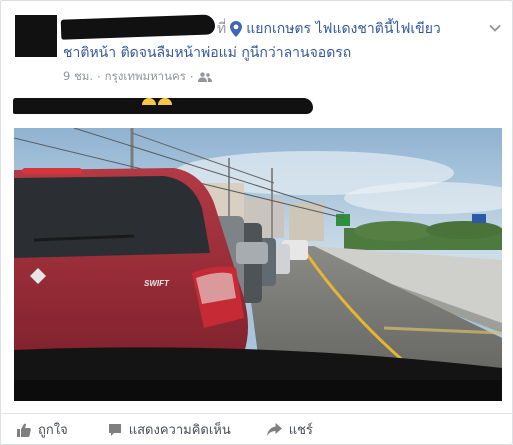 The image size is (513, 445). Describe the element at coordinates (343, 29) in the screenshot. I see `place-link: แยกเกษตร ไฟแดงชาตินี้ไฟเขียว` at that location.